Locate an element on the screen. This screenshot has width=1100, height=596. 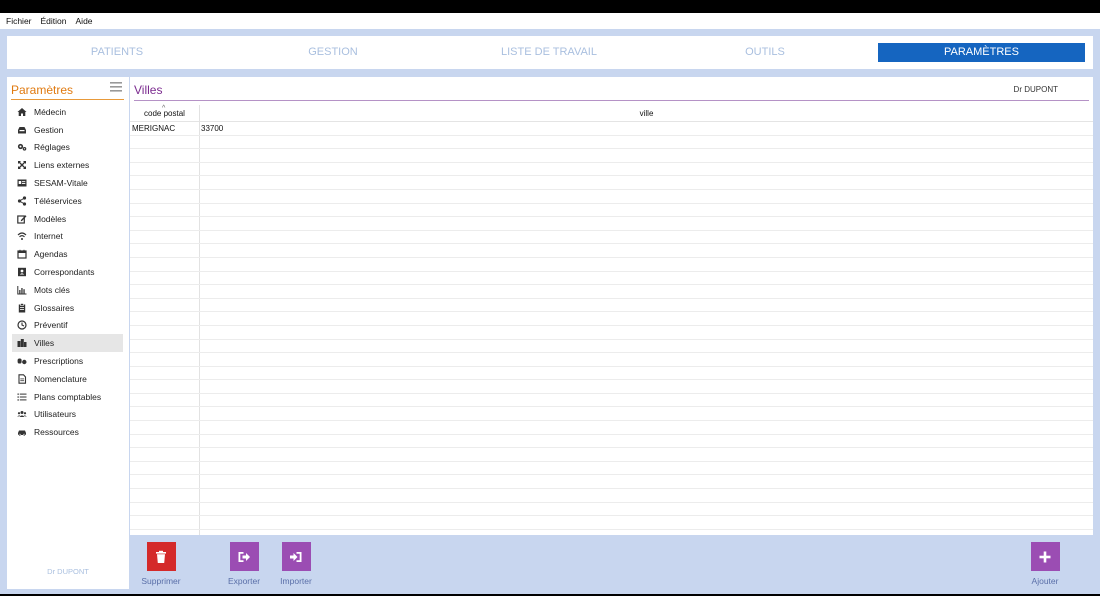
action-bar: Supprimer Exporter Importer Ajouter is located at coordinates (611, 562).